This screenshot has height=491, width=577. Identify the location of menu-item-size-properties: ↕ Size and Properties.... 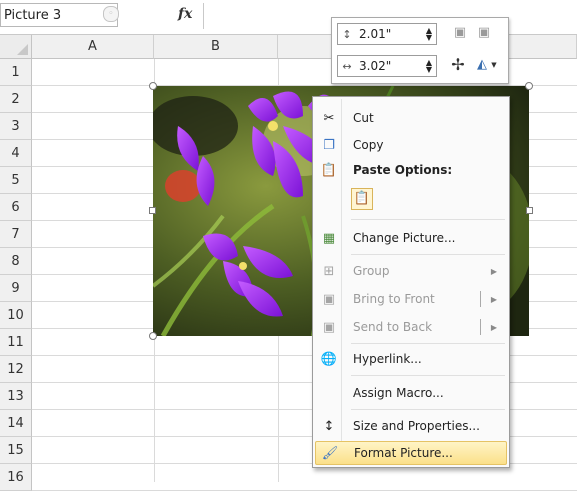
(411, 426).